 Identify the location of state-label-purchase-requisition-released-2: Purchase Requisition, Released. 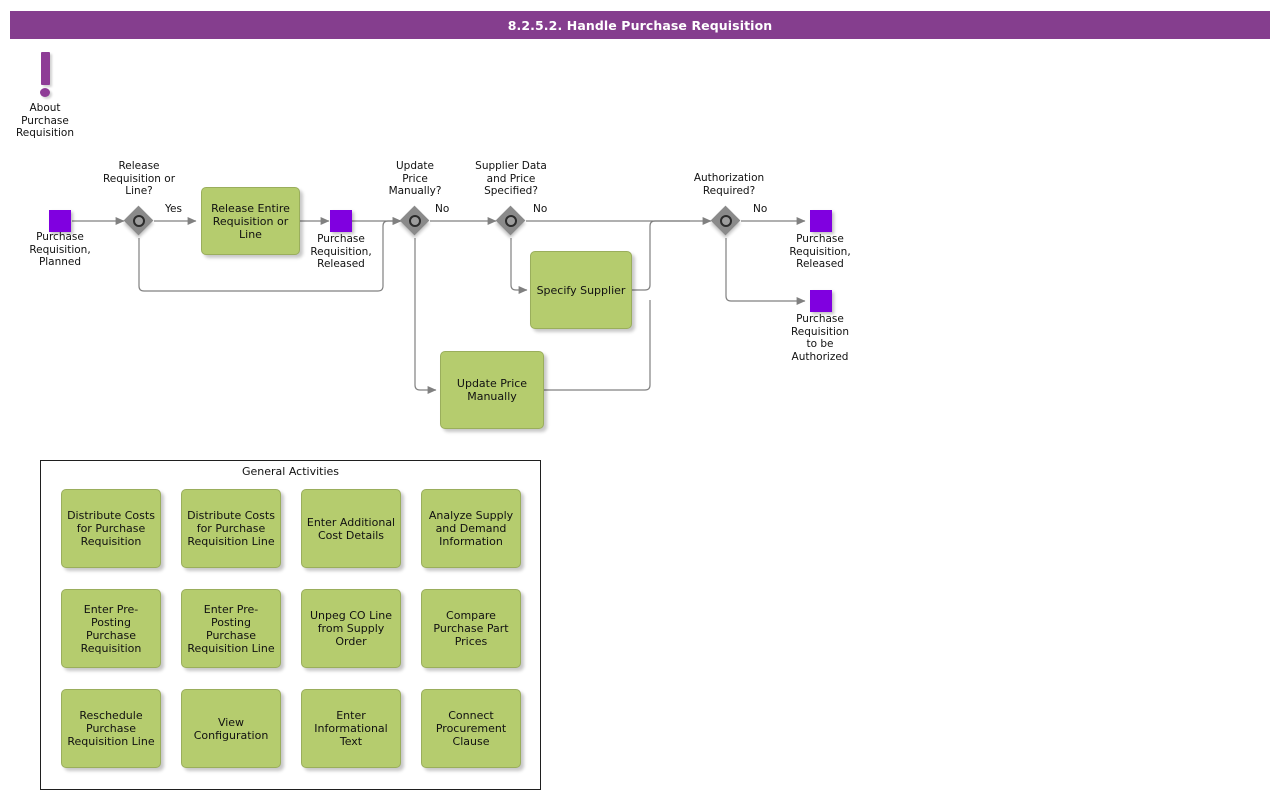
(820, 251).